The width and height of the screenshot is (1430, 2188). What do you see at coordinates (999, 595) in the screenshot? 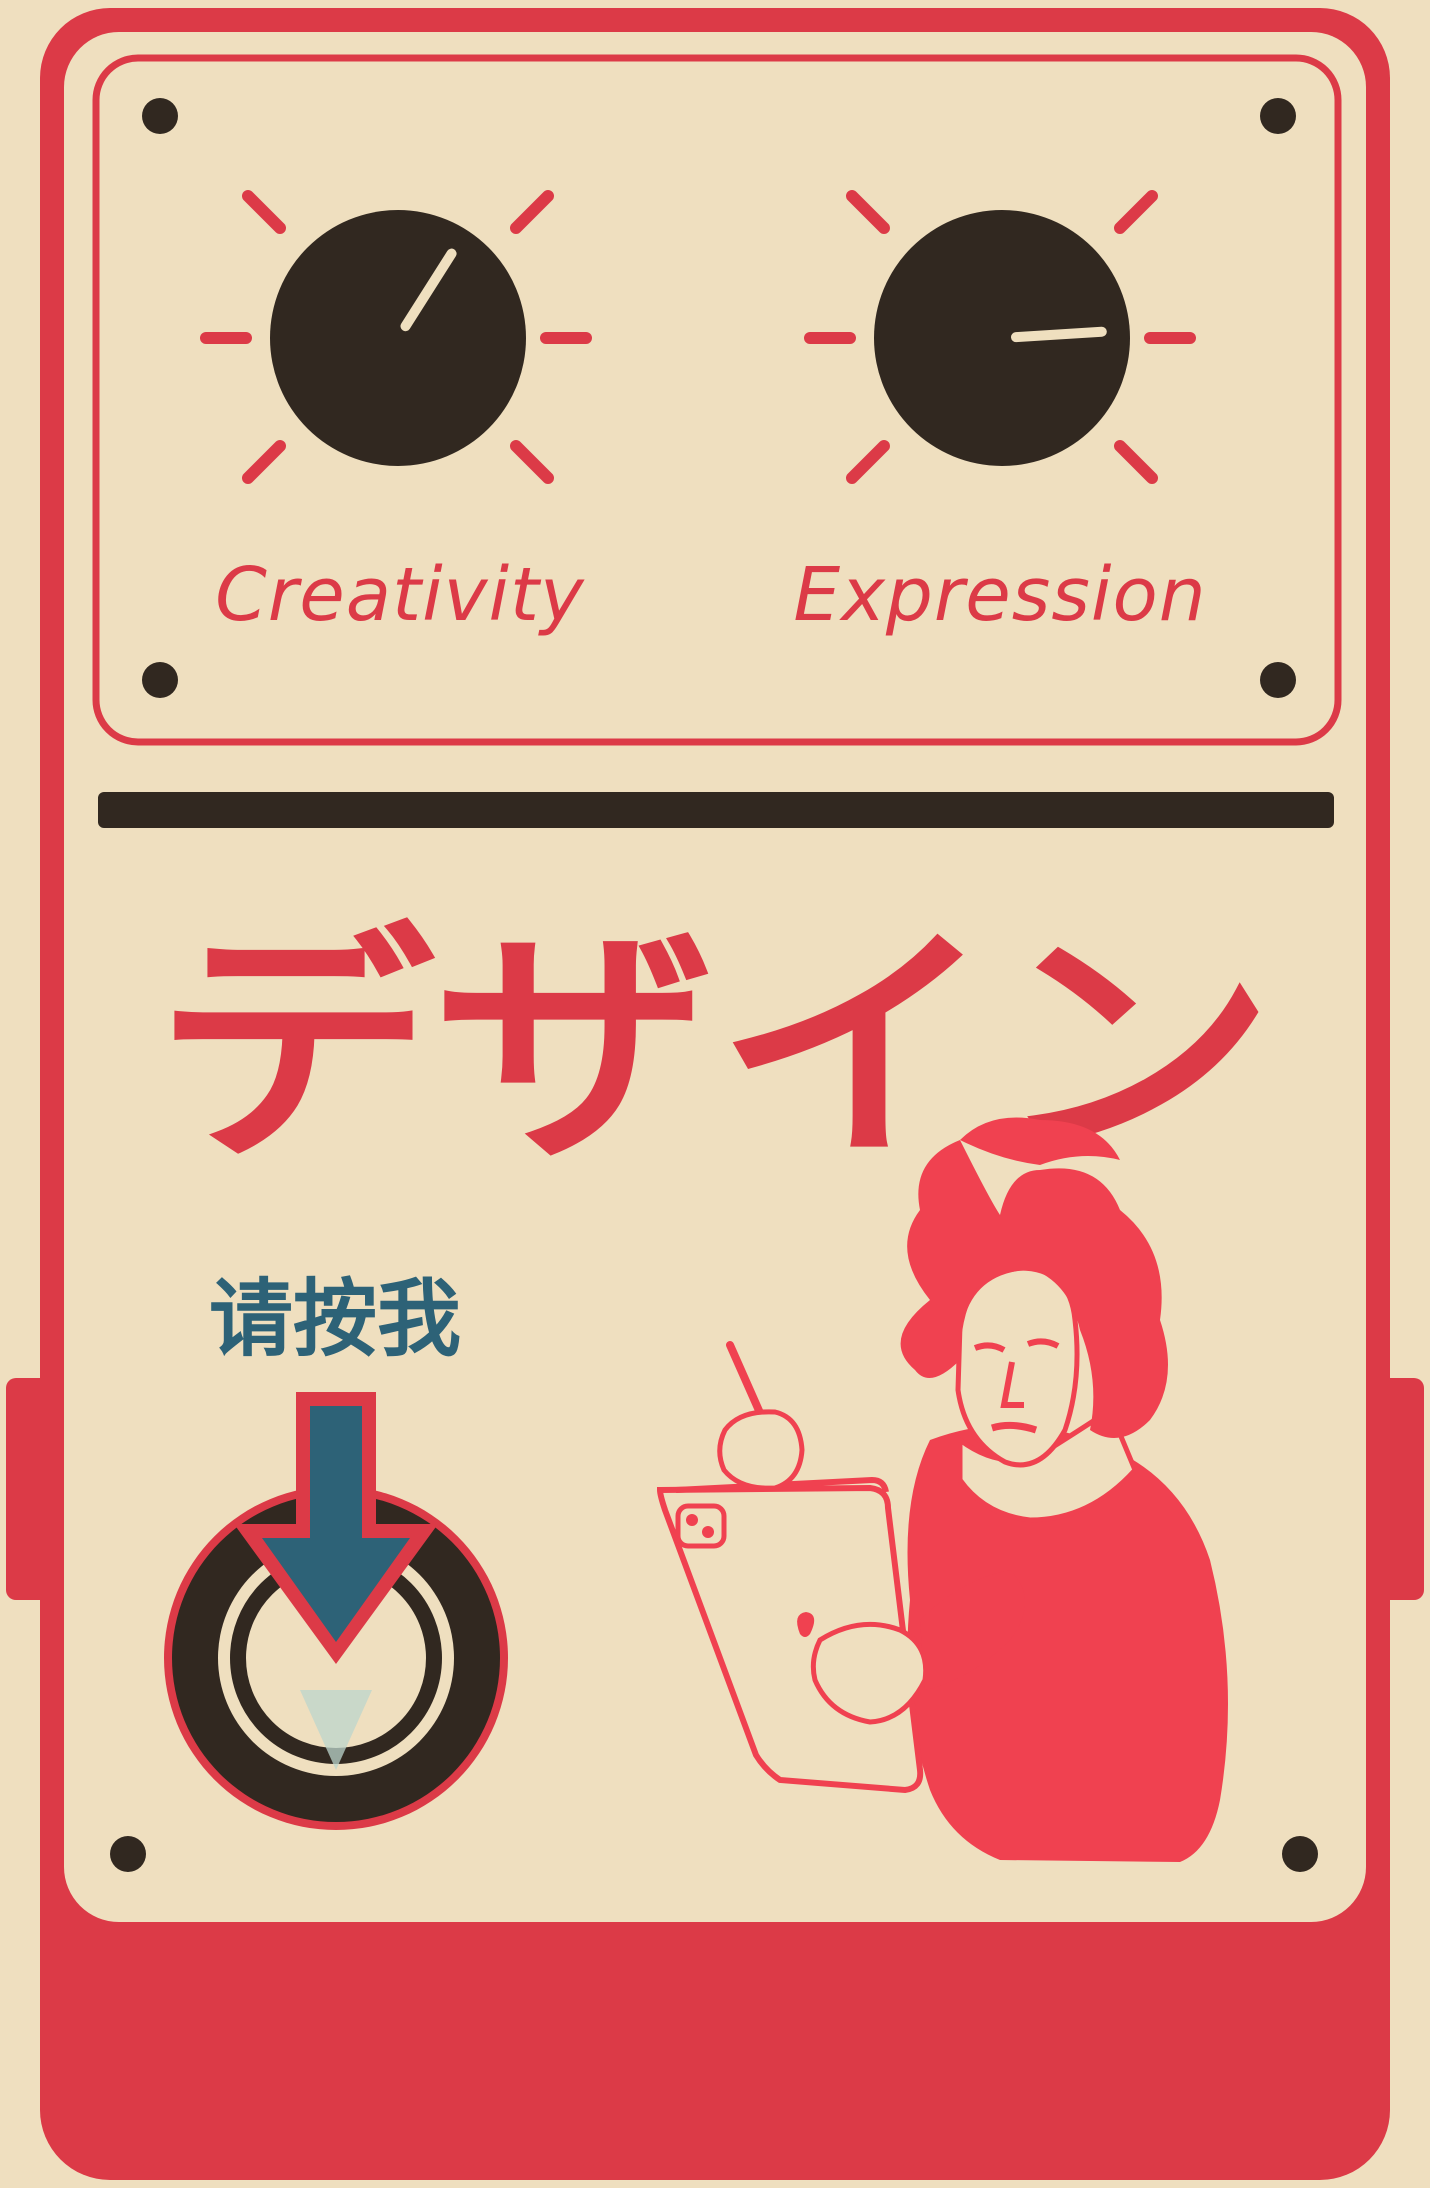
I see `knob-label-expression: Expression` at bounding box center [999, 595].